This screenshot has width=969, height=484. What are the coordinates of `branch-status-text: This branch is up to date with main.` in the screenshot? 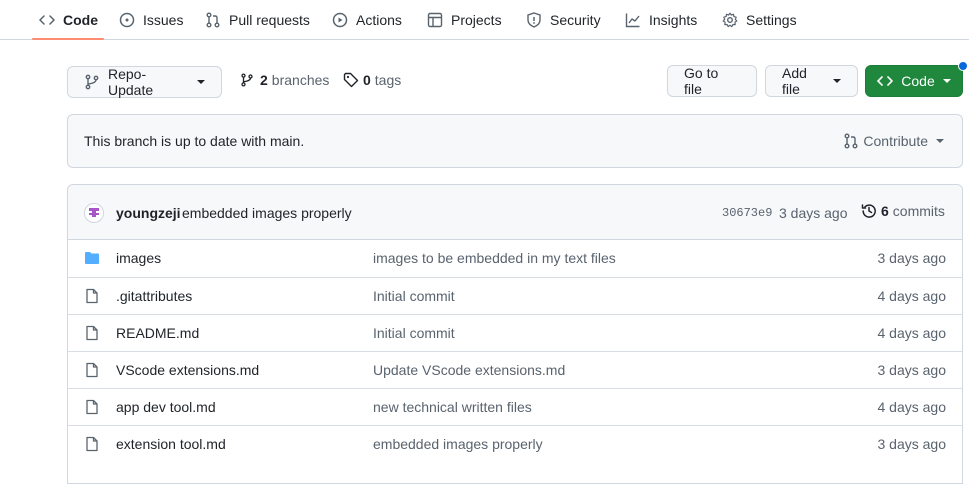 It's located at (194, 141).